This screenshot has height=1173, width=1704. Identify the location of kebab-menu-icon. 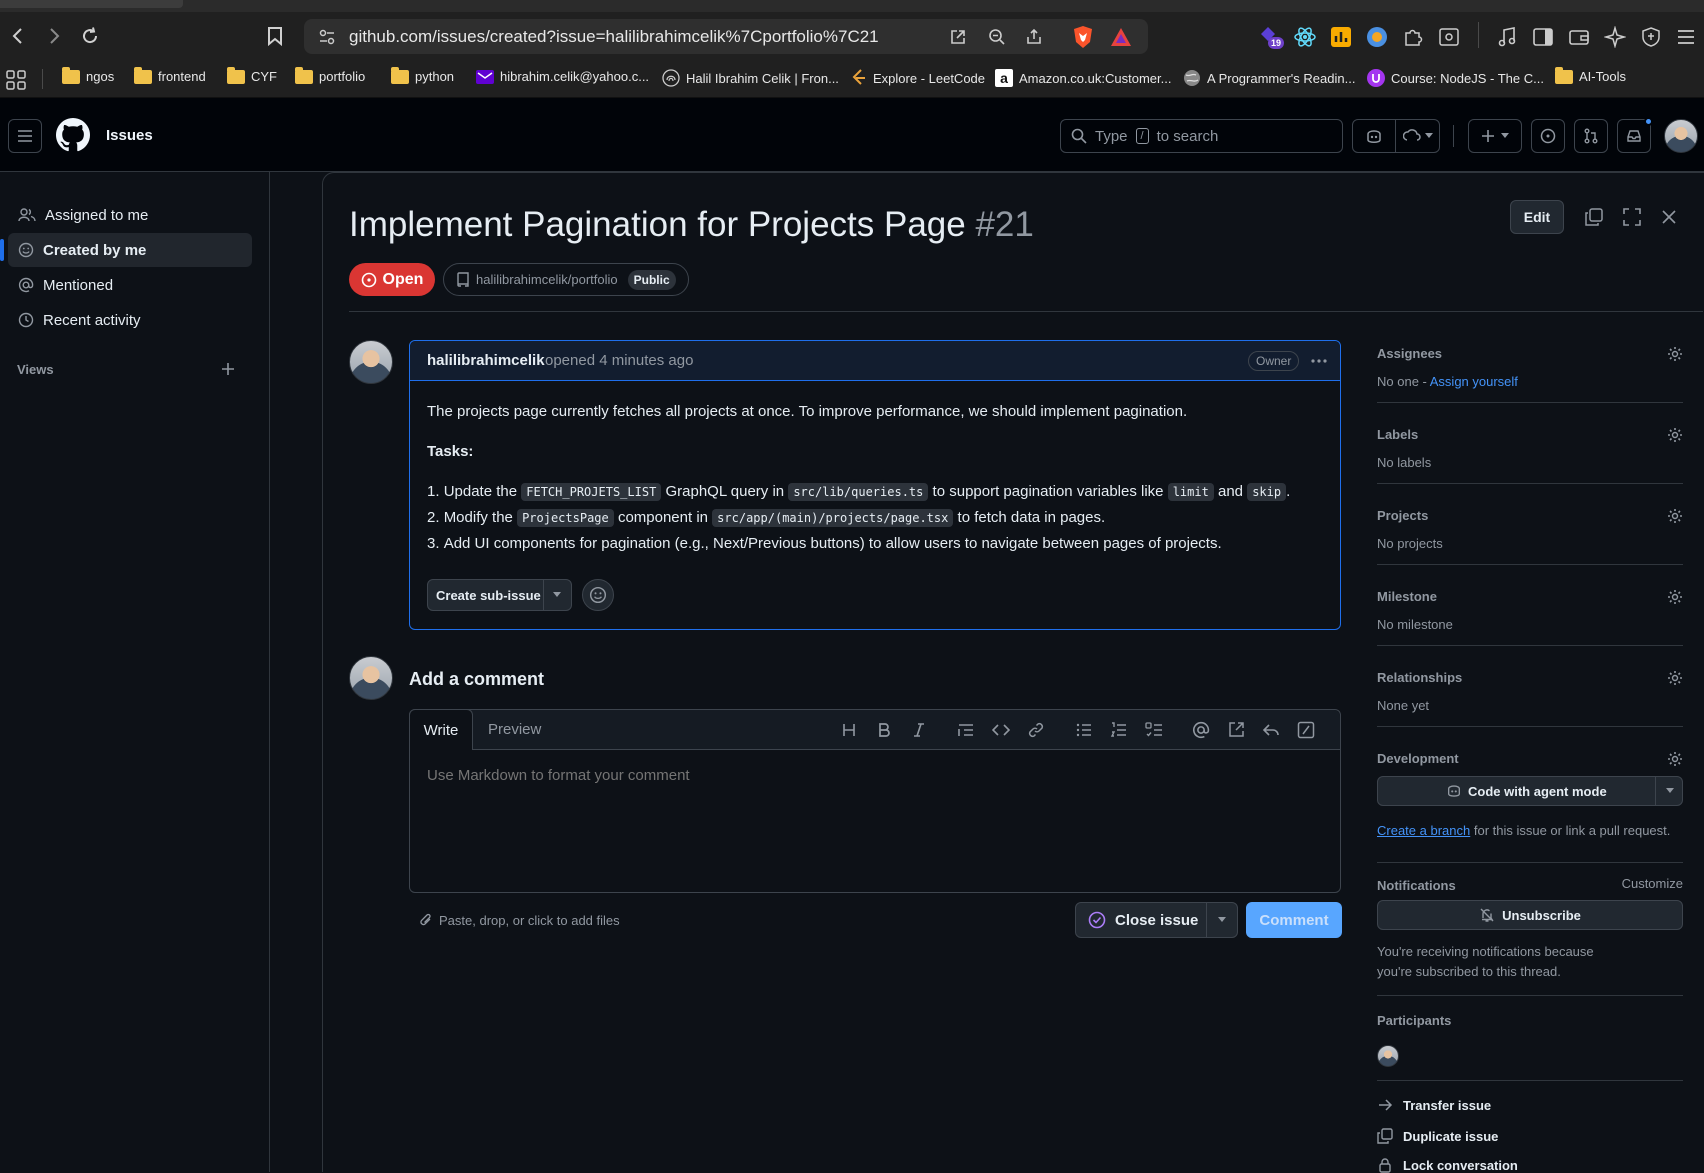
(1319, 361).